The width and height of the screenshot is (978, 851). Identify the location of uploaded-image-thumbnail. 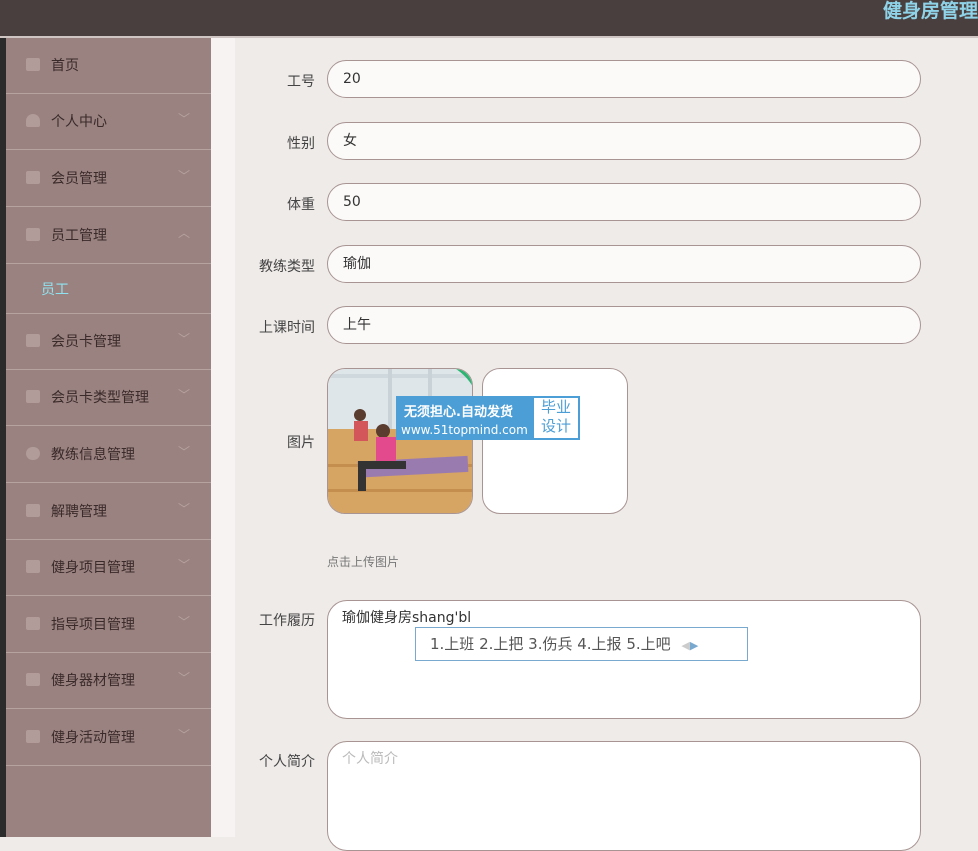
(400, 441).